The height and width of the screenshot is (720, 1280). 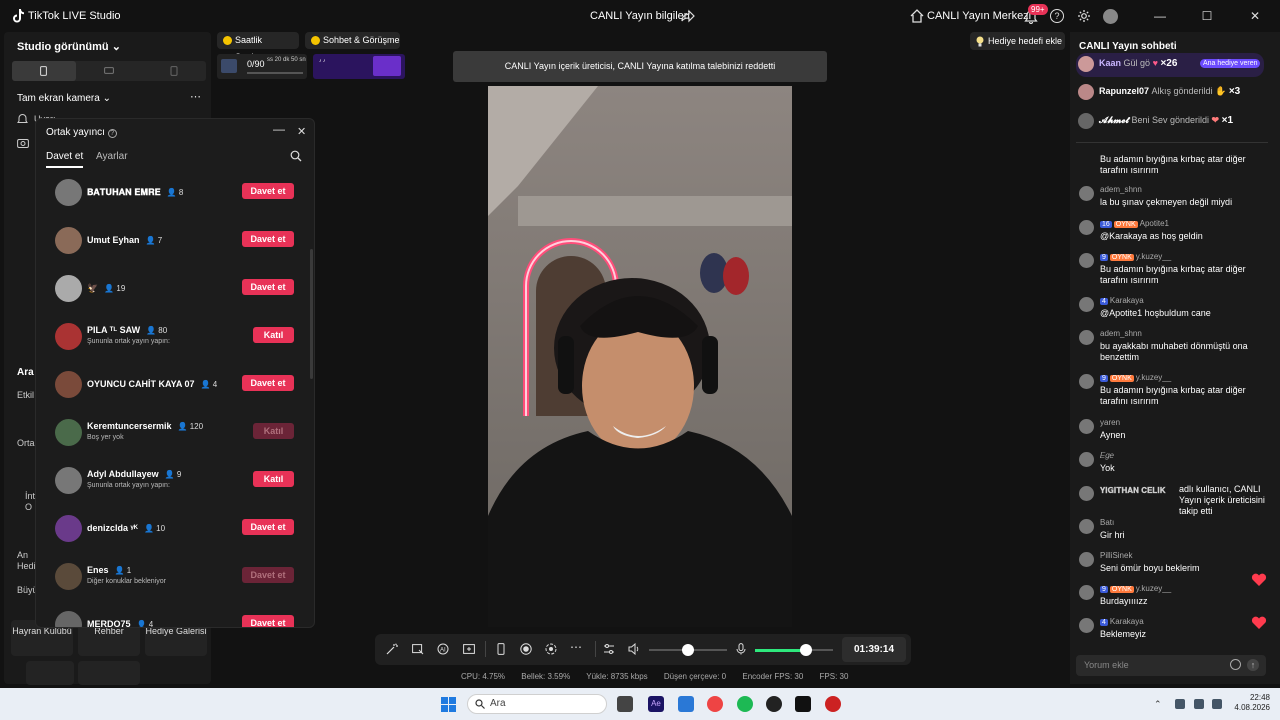 I want to click on taskbar-search: Ara, so click(x=537, y=704).